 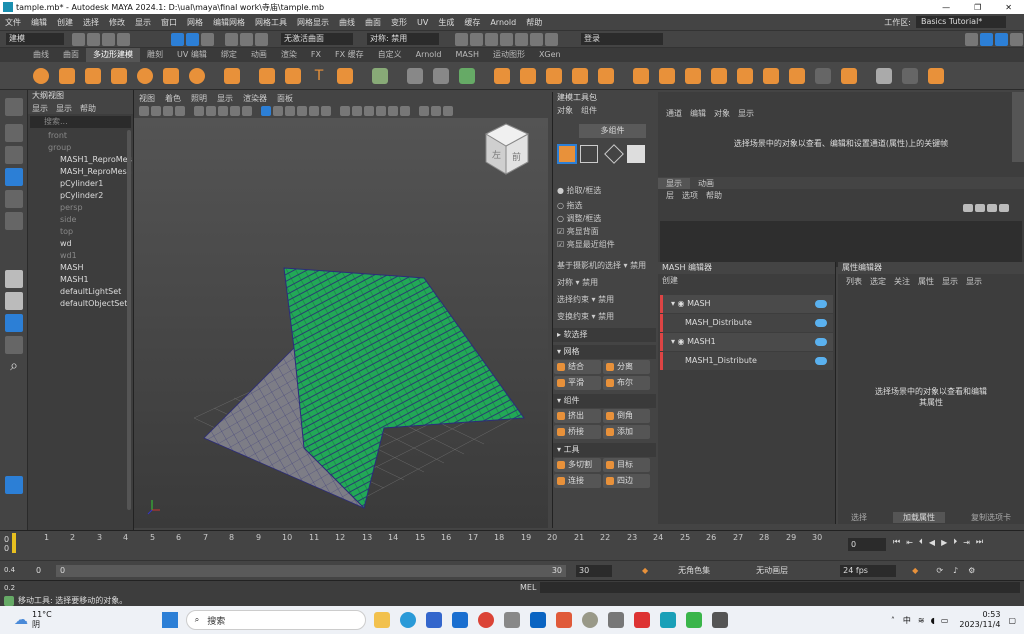 I want to click on range-slider: 0 30, so click(x=311, y=570).